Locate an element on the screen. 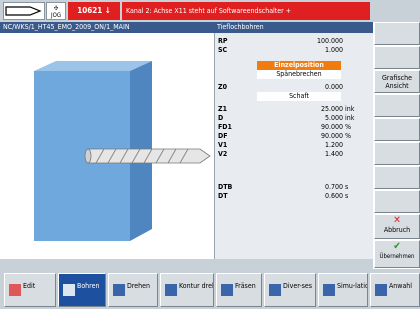 The image size is (420, 309). param-value: 0.000 is located at coordinates (334, 87).